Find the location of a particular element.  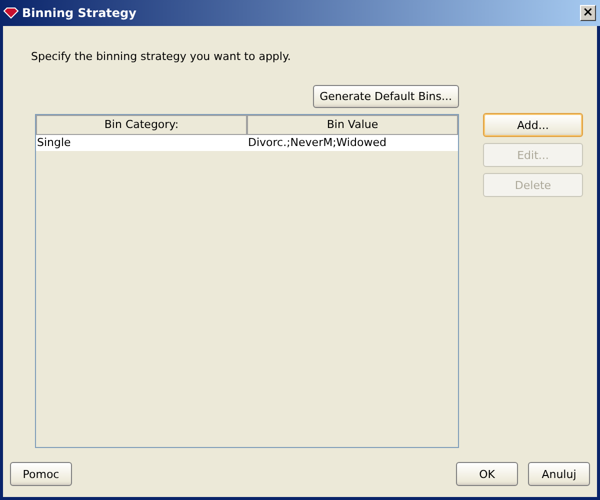

column-header: Bin Category: is located at coordinates (141, 125).